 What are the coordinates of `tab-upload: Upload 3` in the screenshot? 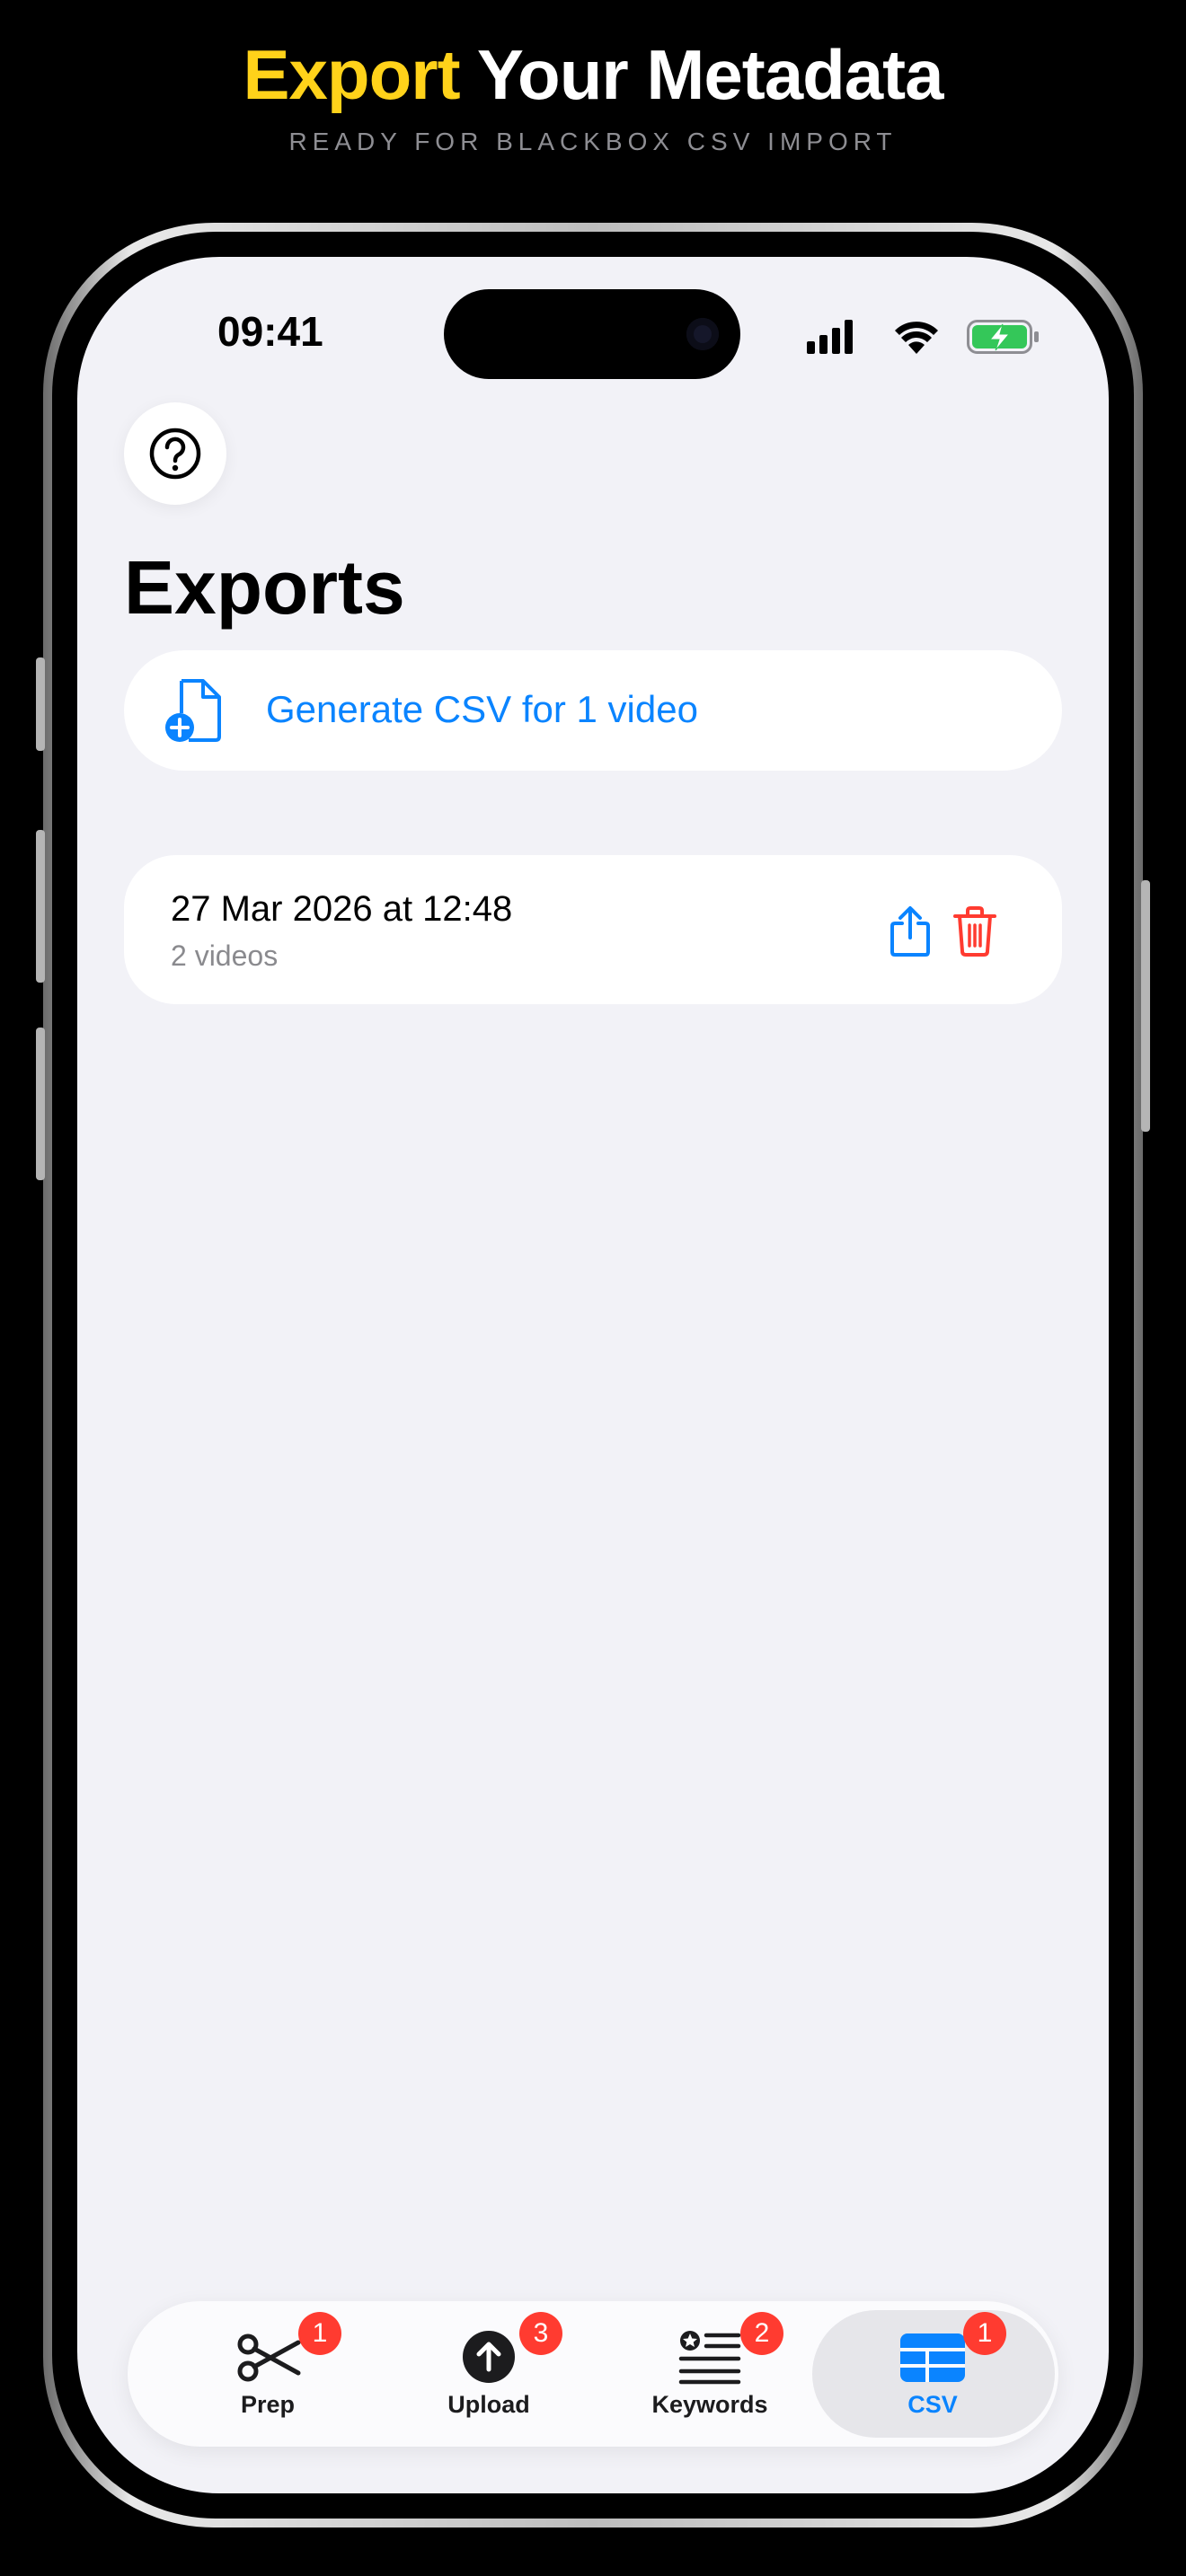 It's located at (489, 2374).